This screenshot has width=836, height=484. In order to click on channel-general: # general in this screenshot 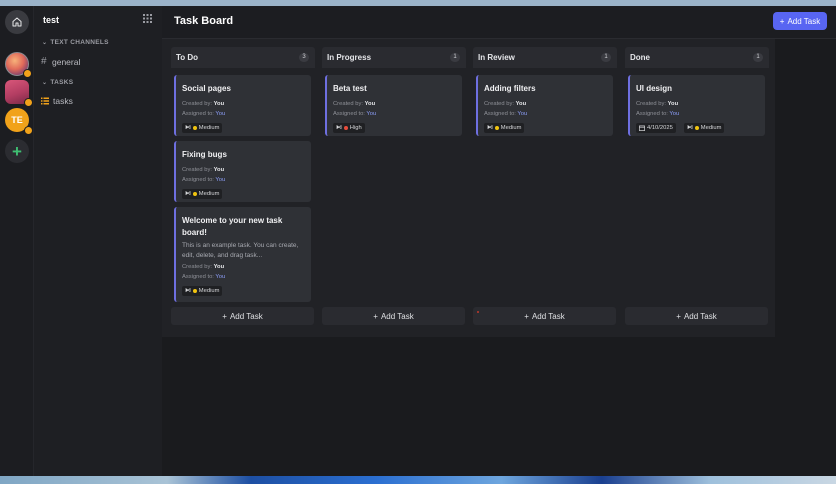, I will do `click(60, 61)`.